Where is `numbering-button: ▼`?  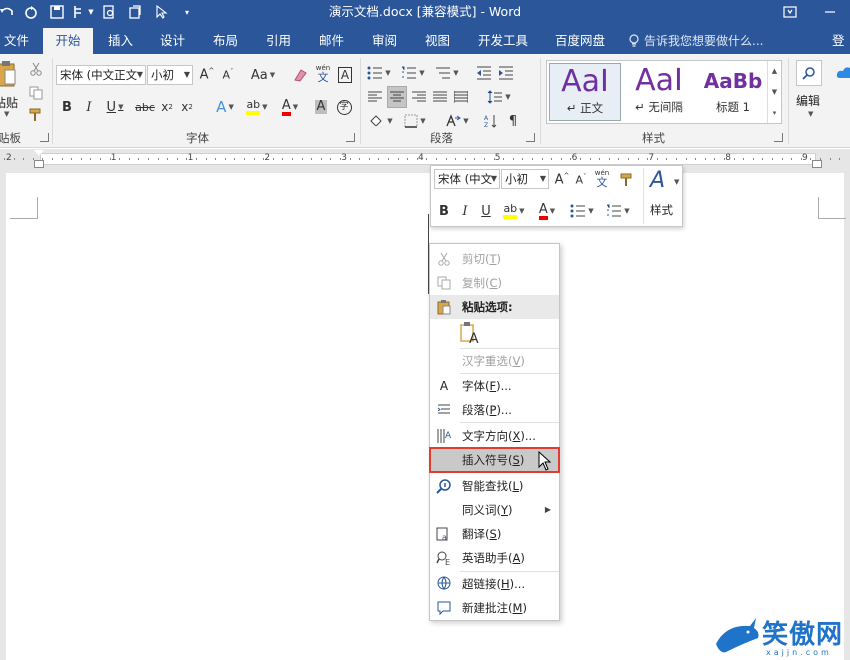 numbering-button: ▼ is located at coordinates (413, 73).